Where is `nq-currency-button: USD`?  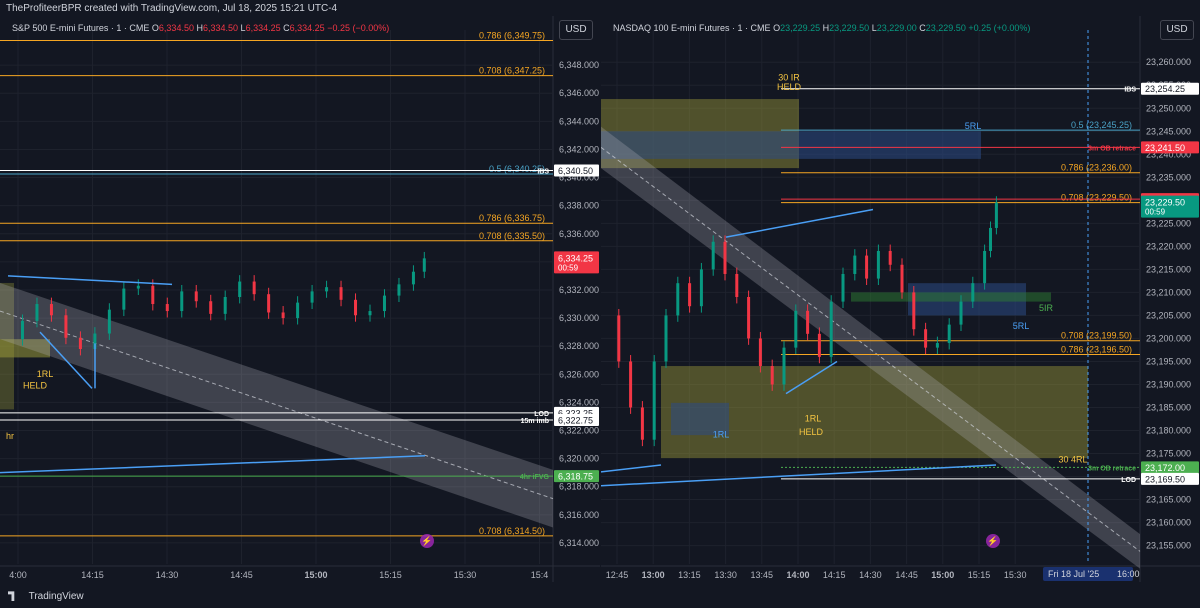 nq-currency-button: USD is located at coordinates (1177, 30).